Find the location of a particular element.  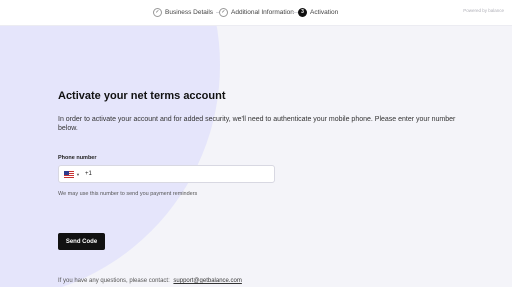

chevron-down-icon: ▼ is located at coordinates (78, 174).